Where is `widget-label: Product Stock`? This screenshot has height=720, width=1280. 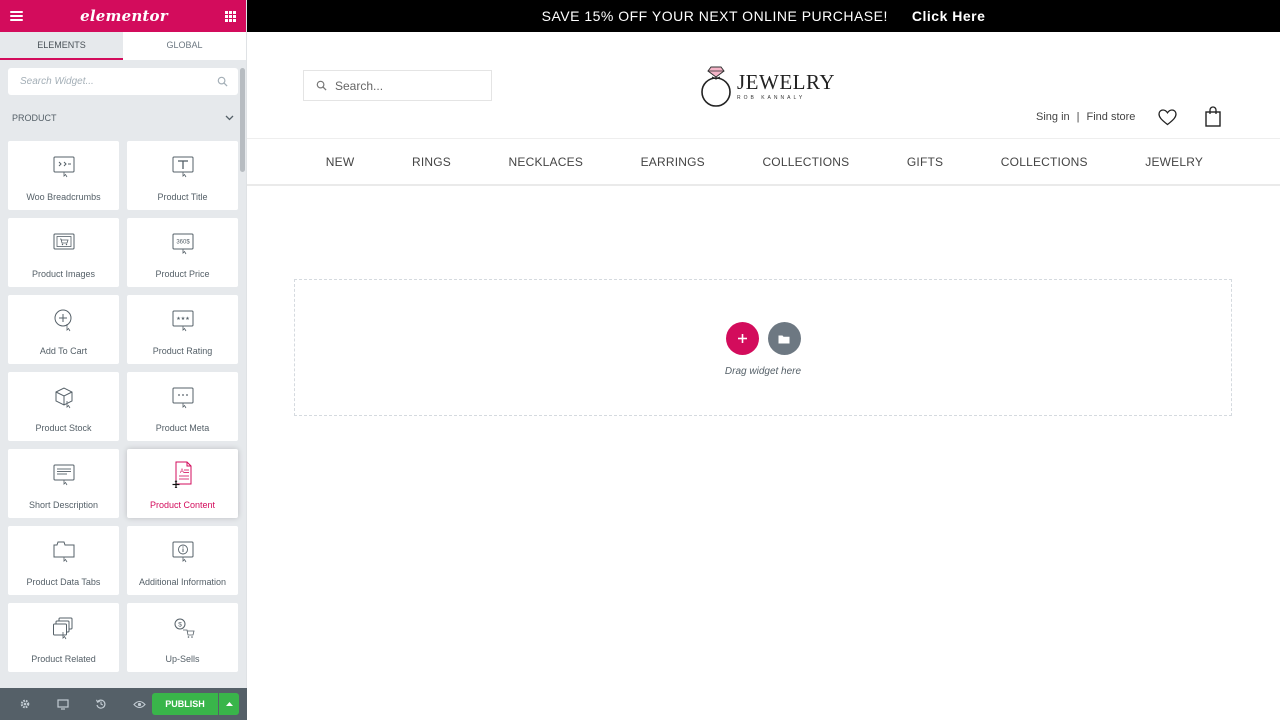 widget-label: Product Stock is located at coordinates (63, 428).